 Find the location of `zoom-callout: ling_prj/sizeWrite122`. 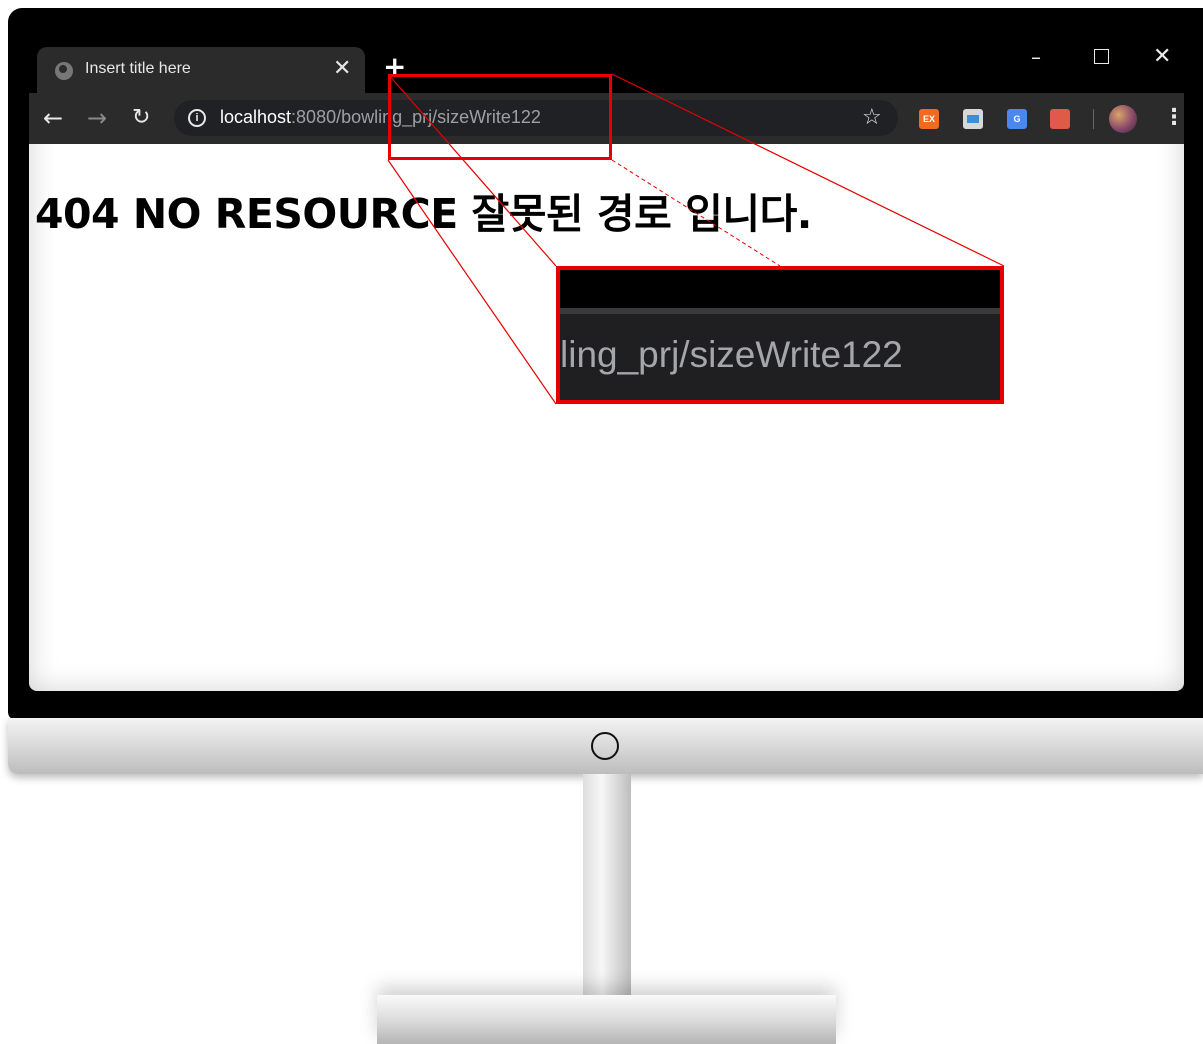

zoom-callout: ling_prj/sizeWrite122 is located at coordinates (780, 335).